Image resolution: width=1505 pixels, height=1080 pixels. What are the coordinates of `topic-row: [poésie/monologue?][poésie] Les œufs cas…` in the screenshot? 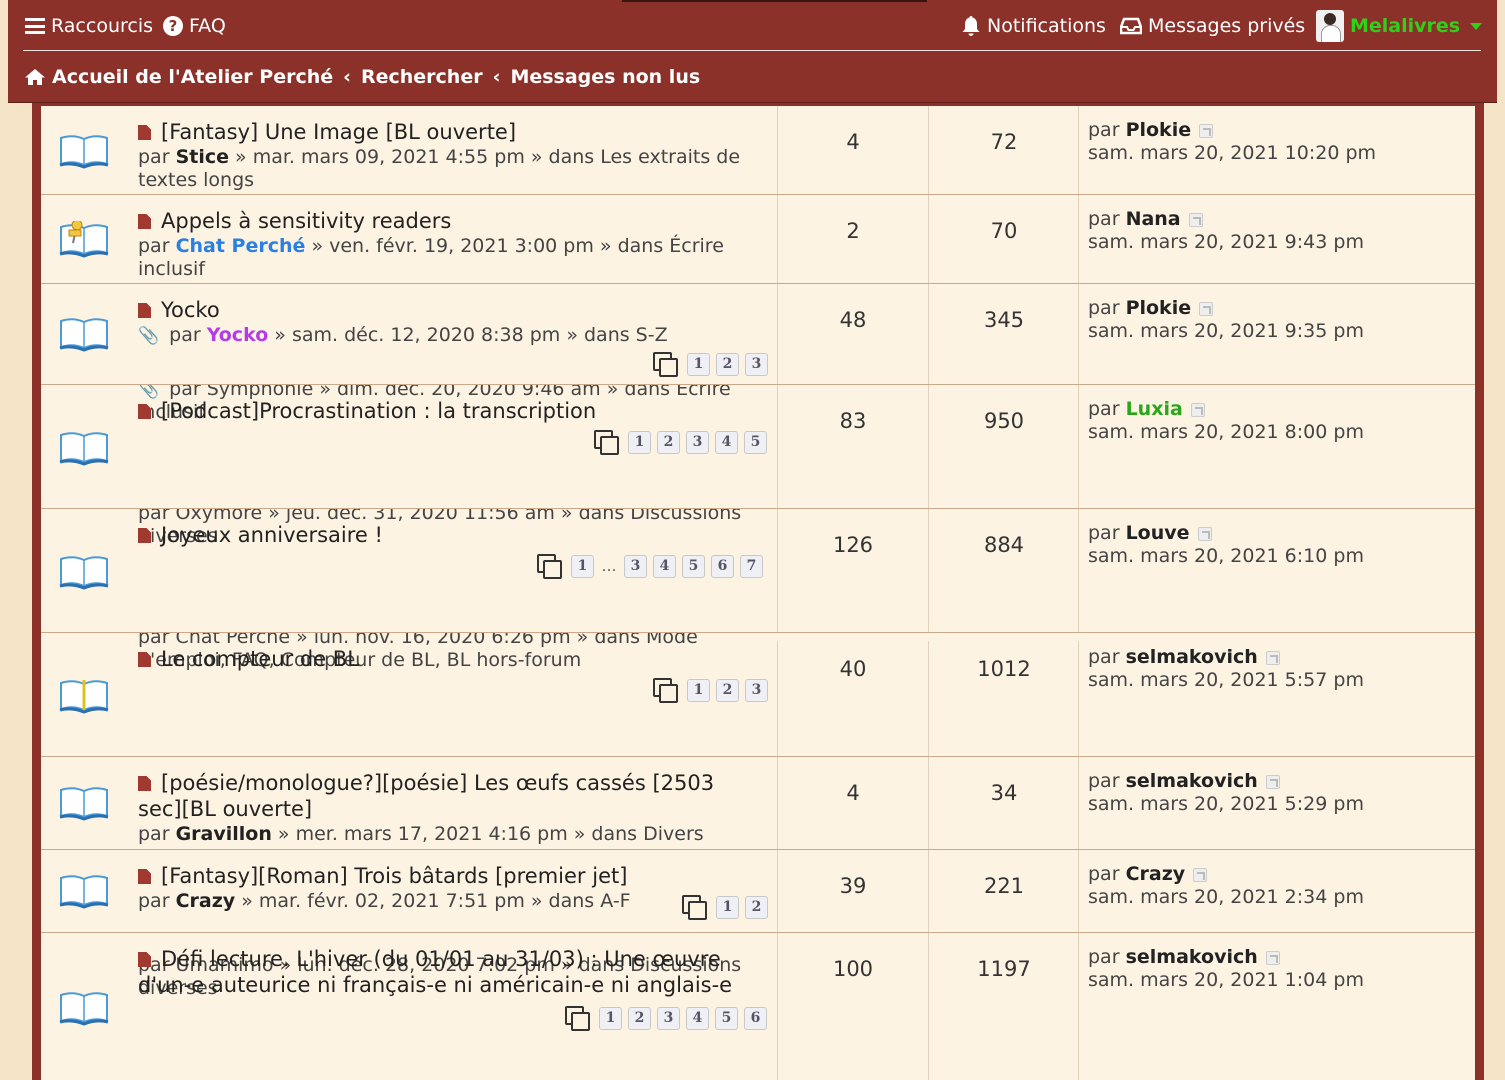 It's located at (758, 803).